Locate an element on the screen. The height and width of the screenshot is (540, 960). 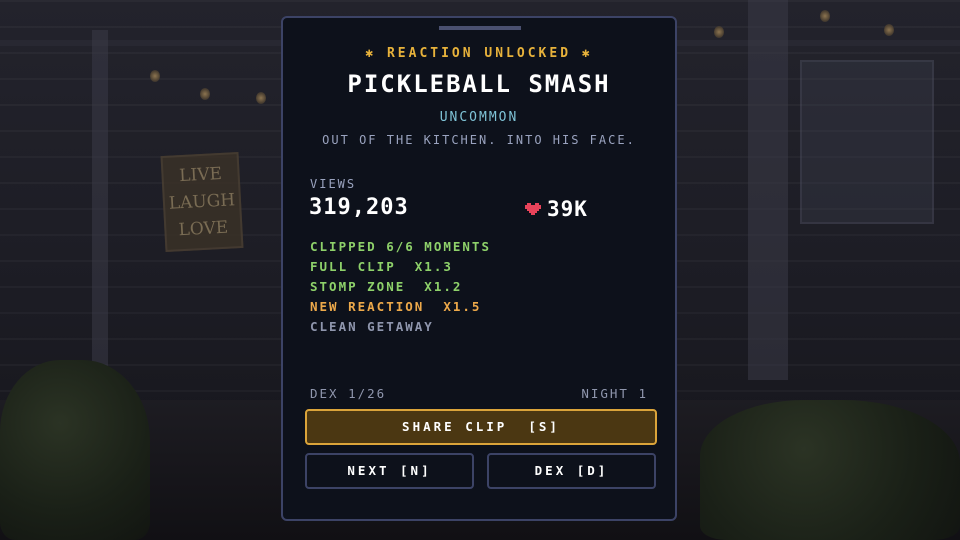
share-clip-button: SHARE CLIP [S] is located at coordinates (481, 427).